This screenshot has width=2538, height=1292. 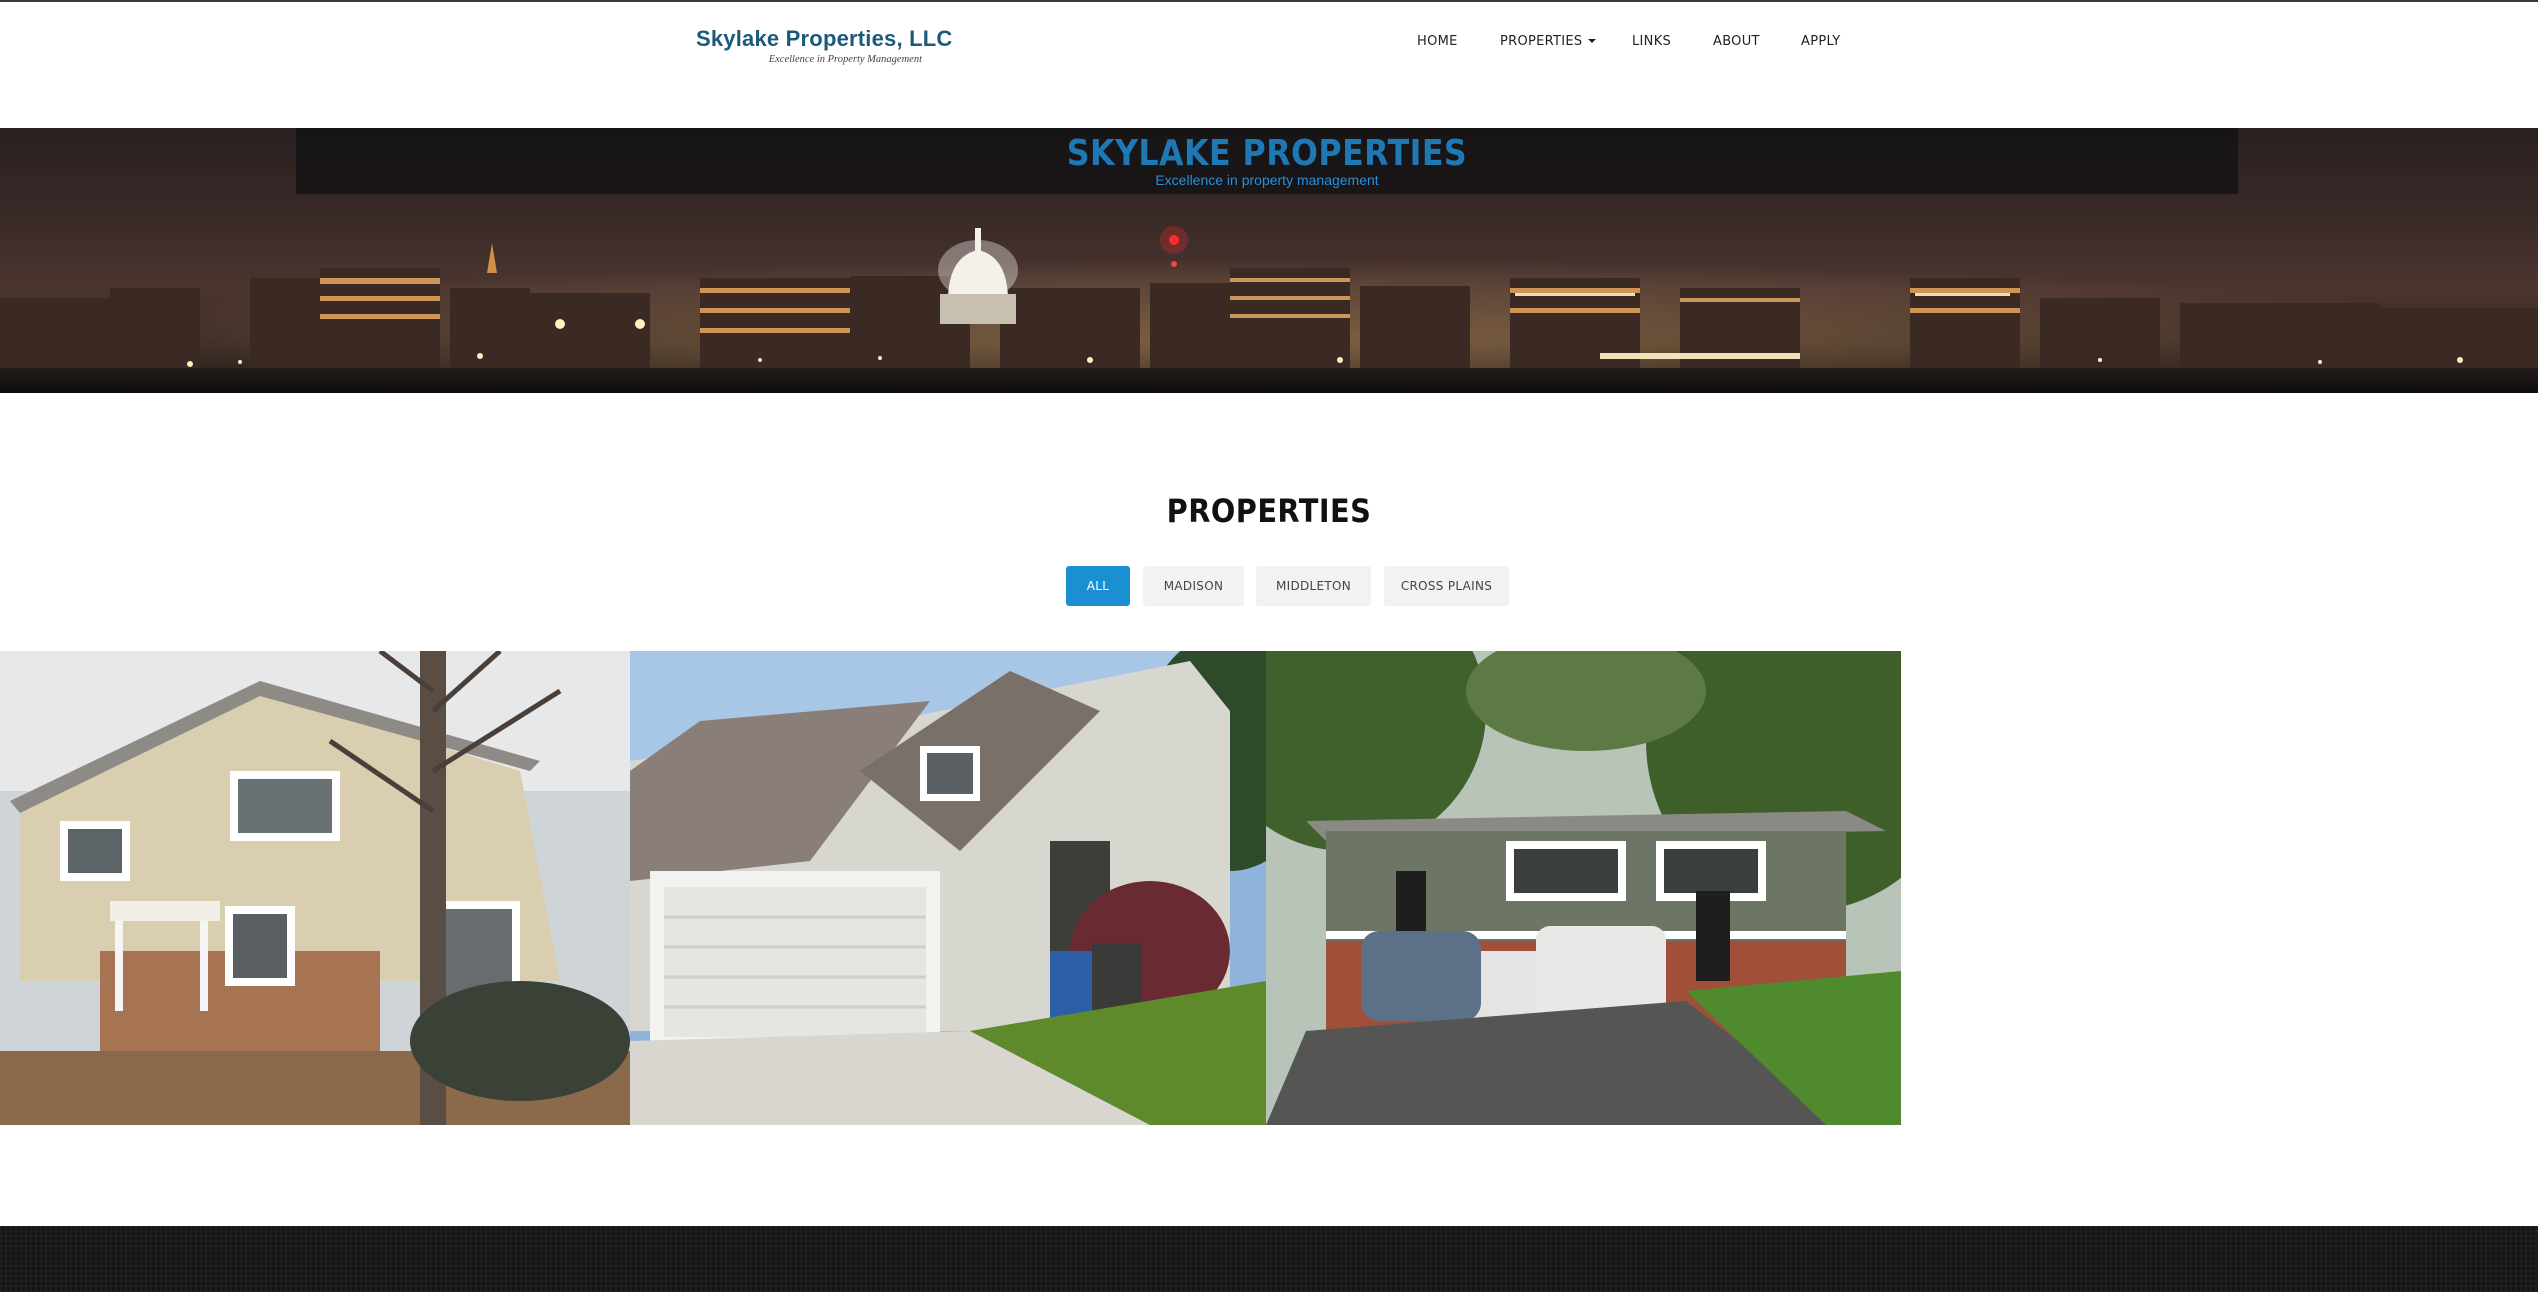 What do you see at coordinates (1098, 586) in the screenshot?
I see `filter-all-button: ALL` at bounding box center [1098, 586].